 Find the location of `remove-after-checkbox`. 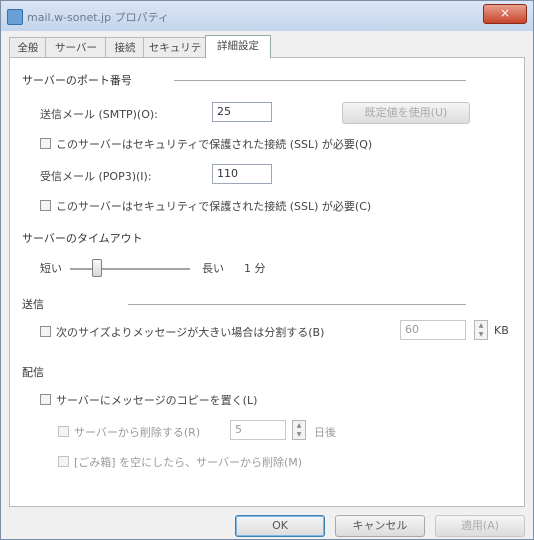

remove-after-checkbox is located at coordinates (63, 431).